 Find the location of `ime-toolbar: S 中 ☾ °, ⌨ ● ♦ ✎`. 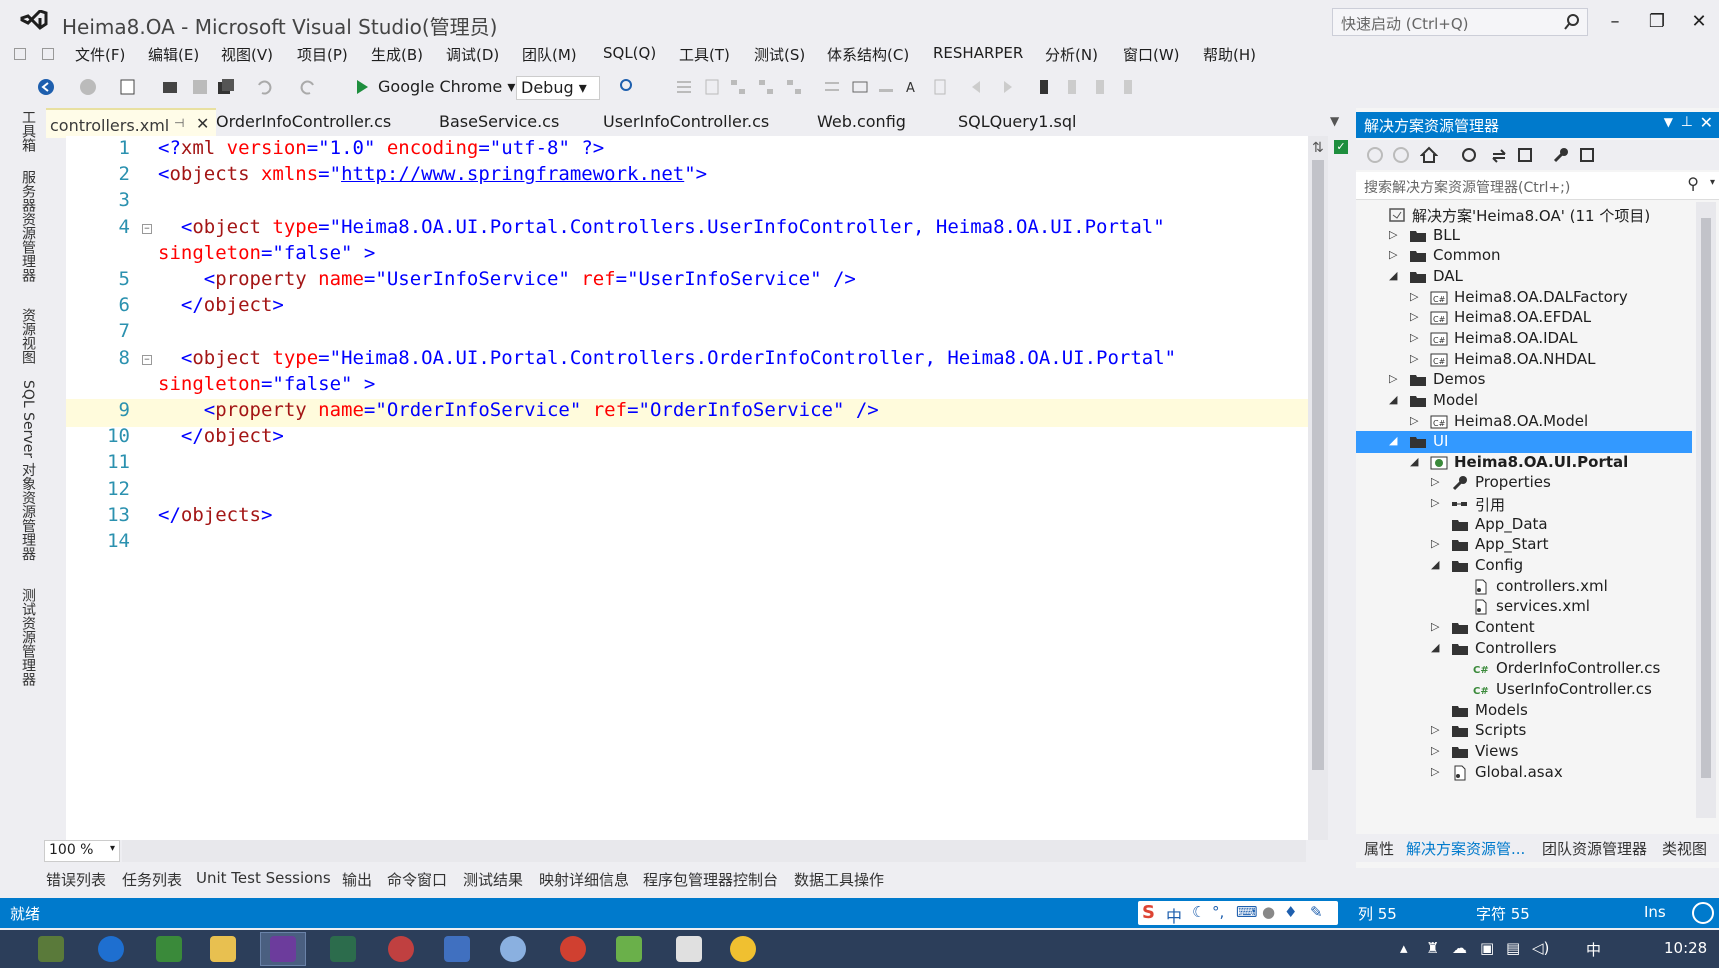

ime-toolbar: S 中 ☾ °, ⌨ ● ♦ ✎ is located at coordinates (1238, 913).